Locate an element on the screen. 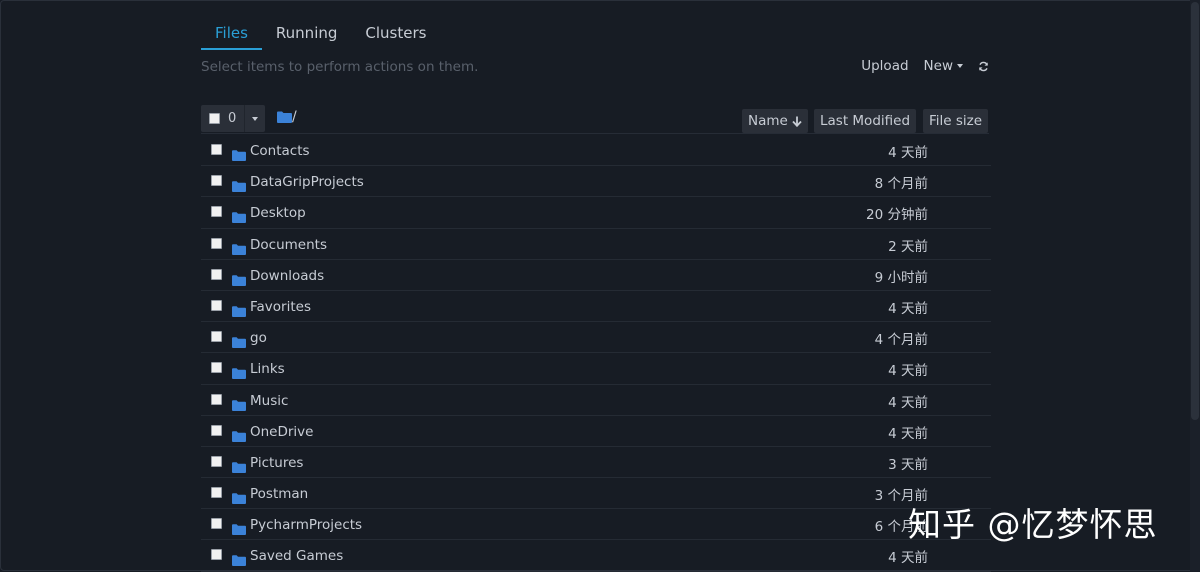 The height and width of the screenshot is (572, 1200). refresh-icon is located at coordinates (983, 66).